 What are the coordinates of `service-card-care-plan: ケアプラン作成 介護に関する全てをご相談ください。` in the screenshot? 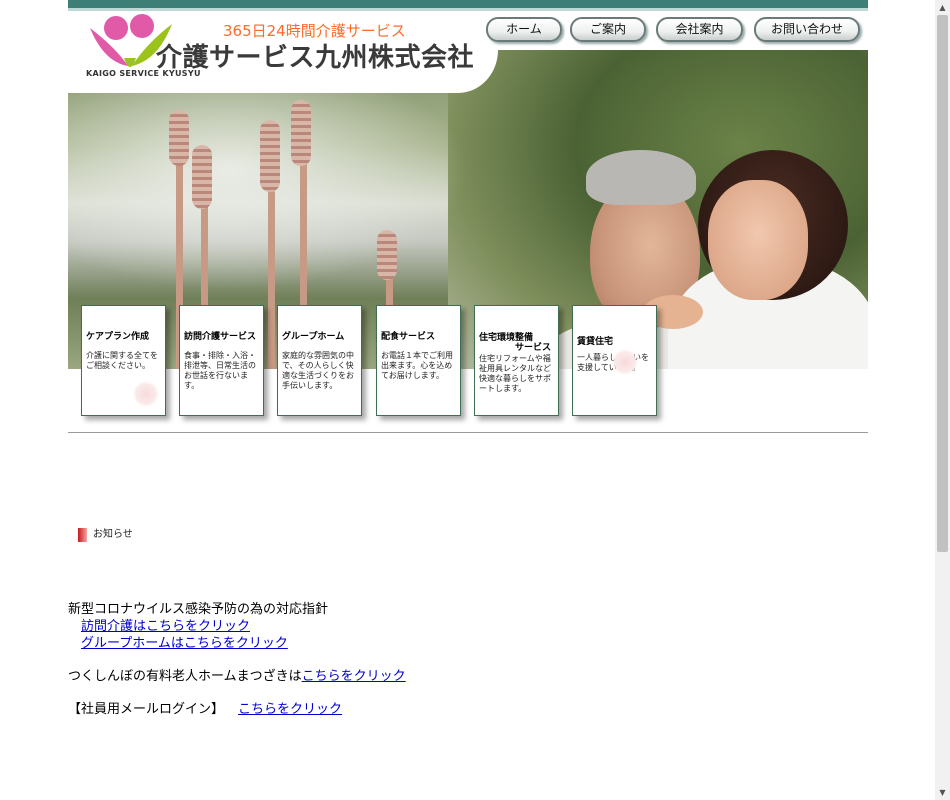 It's located at (123, 360).